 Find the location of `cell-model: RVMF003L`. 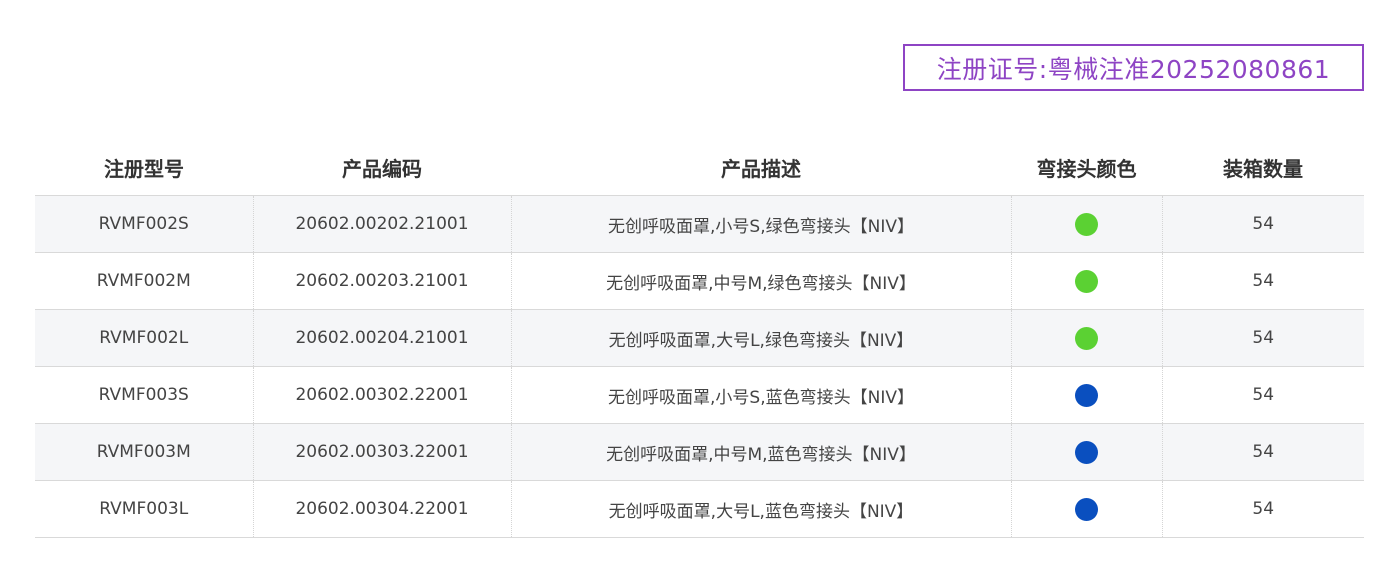

cell-model: RVMF003L is located at coordinates (144, 509).